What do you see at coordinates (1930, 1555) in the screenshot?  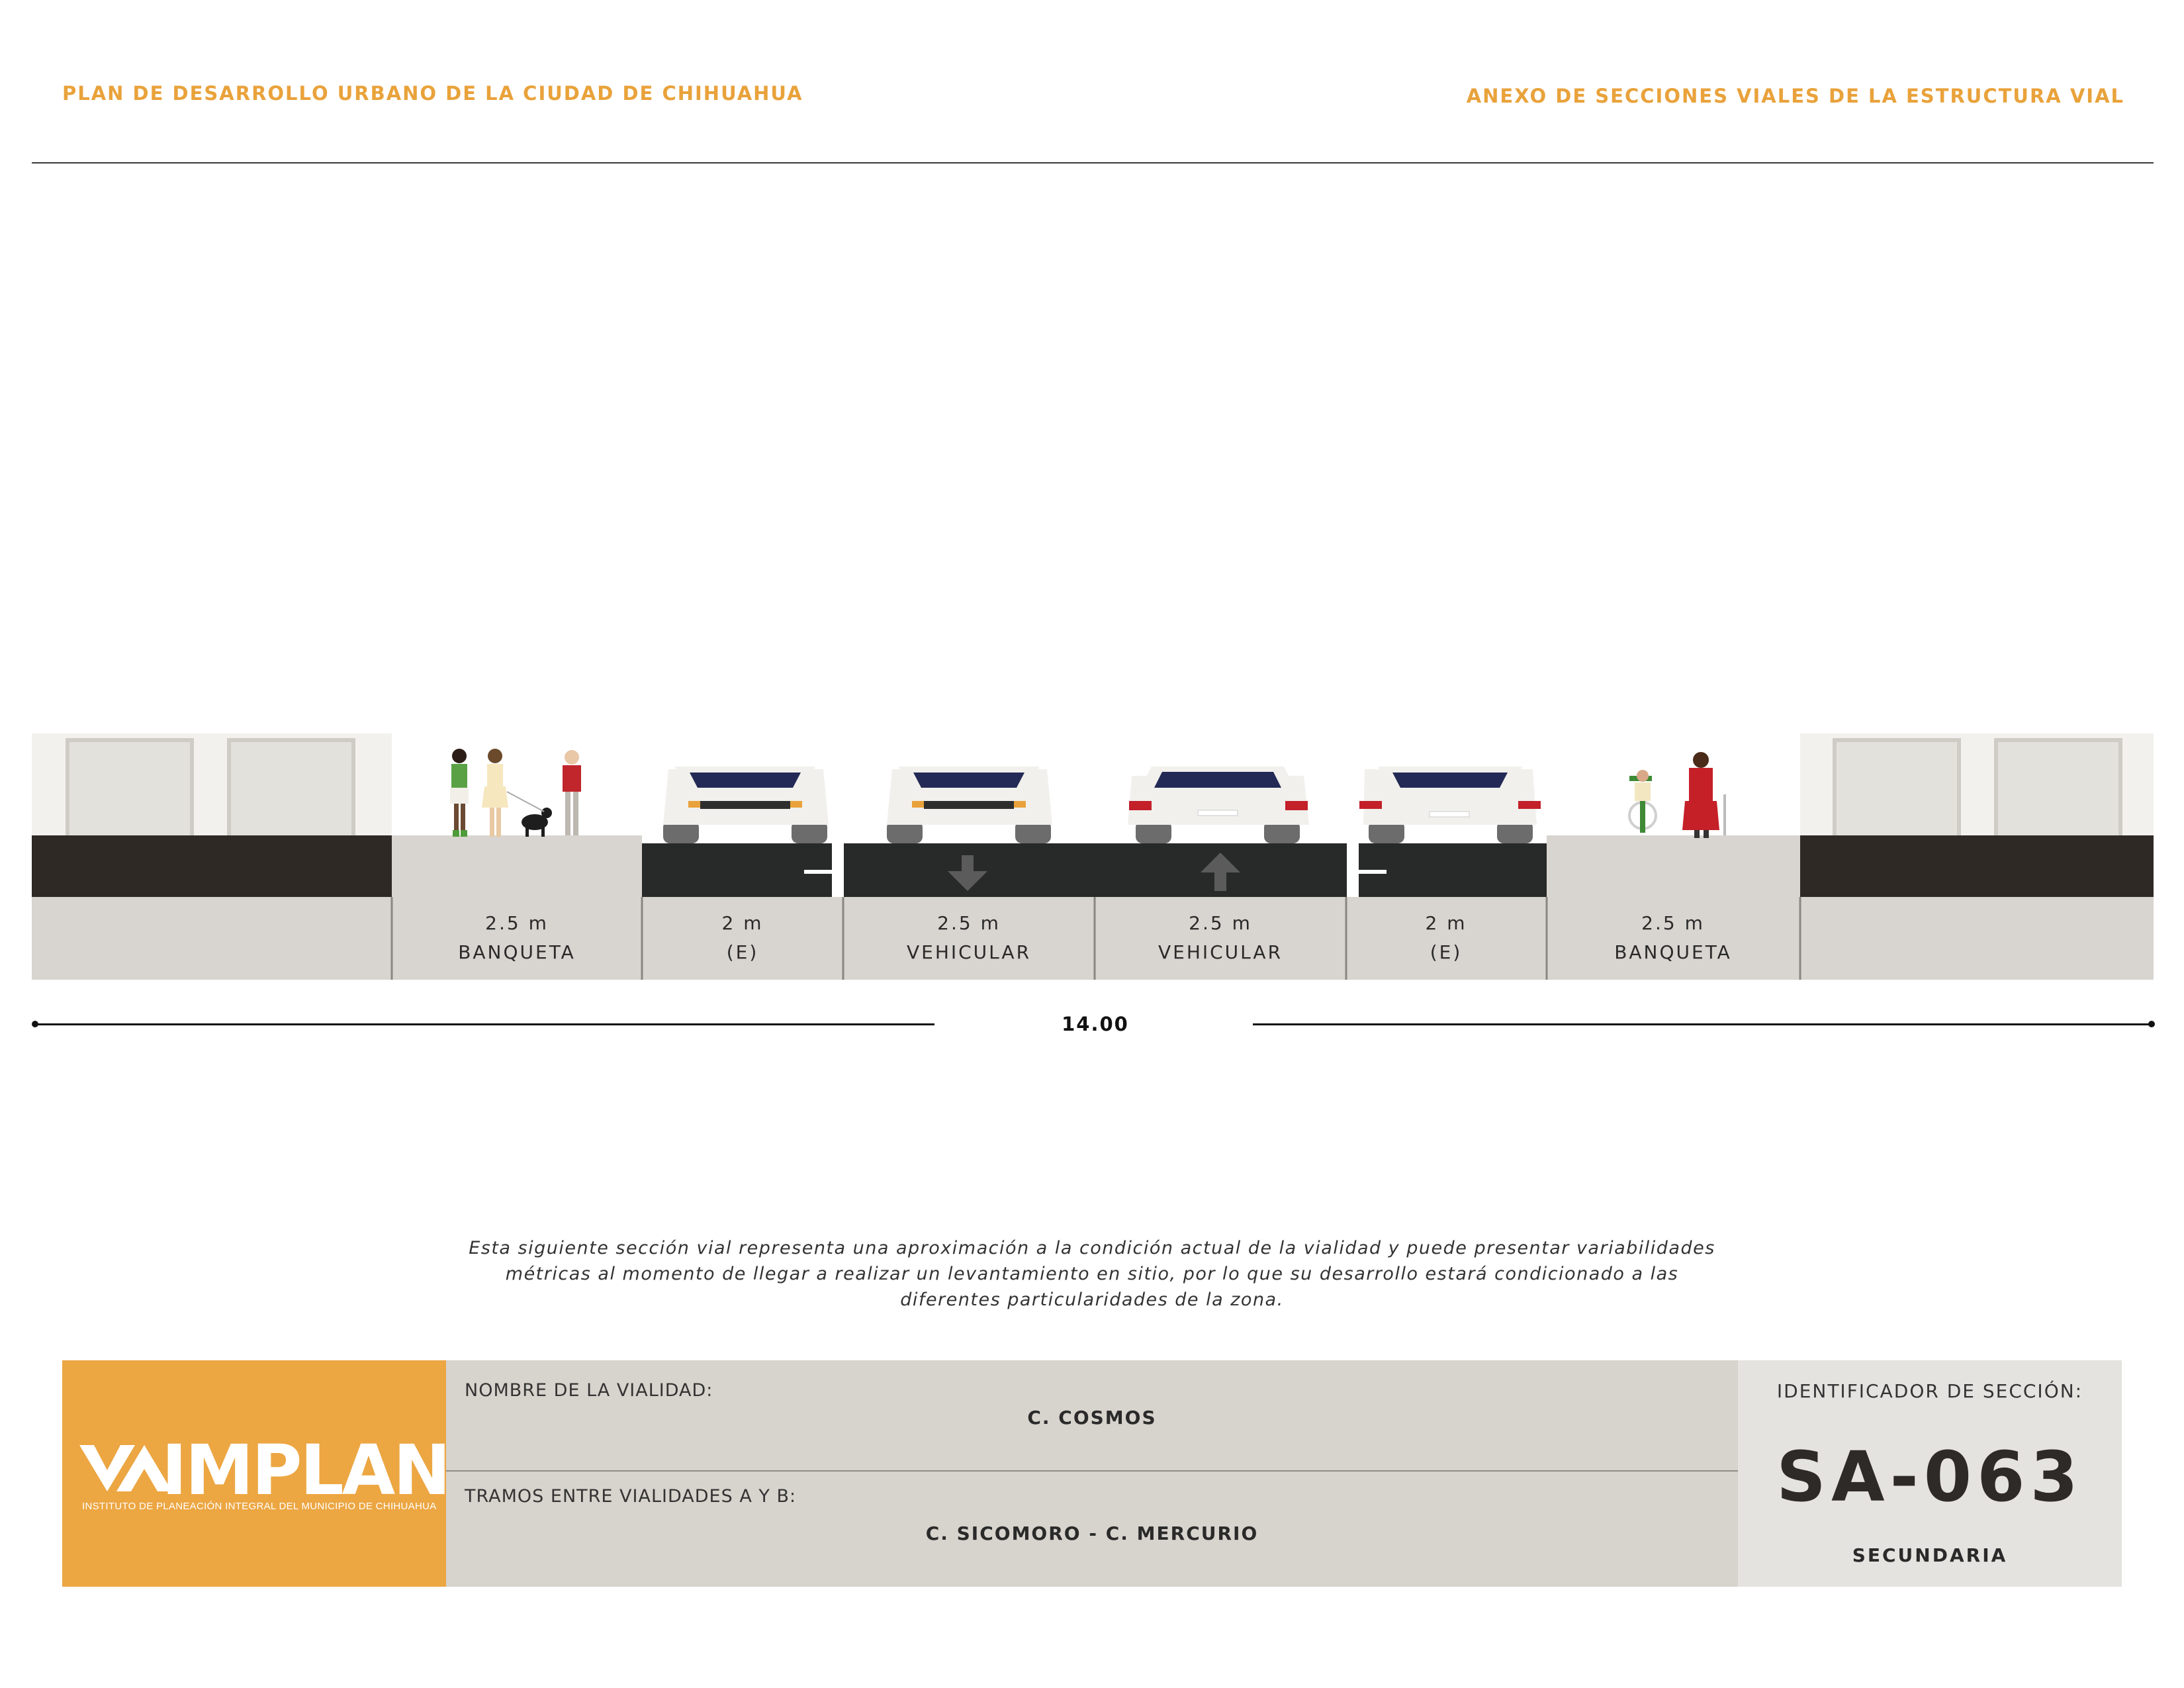 I see `road-classification: SECUNDARIA` at bounding box center [1930, 1555].